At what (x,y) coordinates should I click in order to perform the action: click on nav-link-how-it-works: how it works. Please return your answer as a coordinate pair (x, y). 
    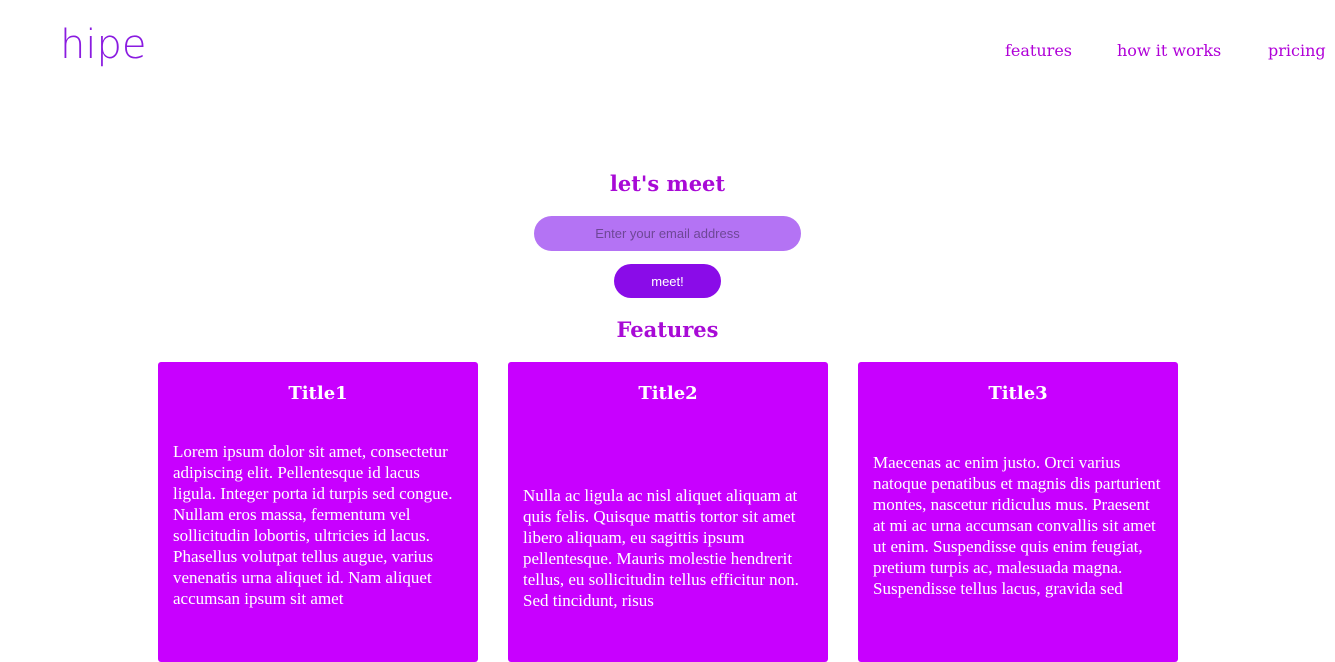
    Looking at the image, I should click on (1169, 51).